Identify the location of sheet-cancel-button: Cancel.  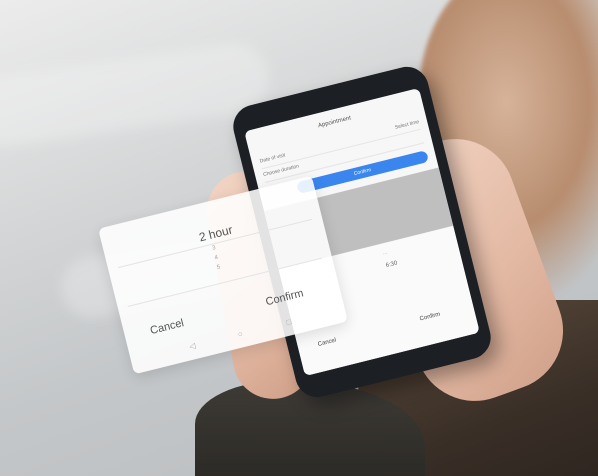
(327, 343).